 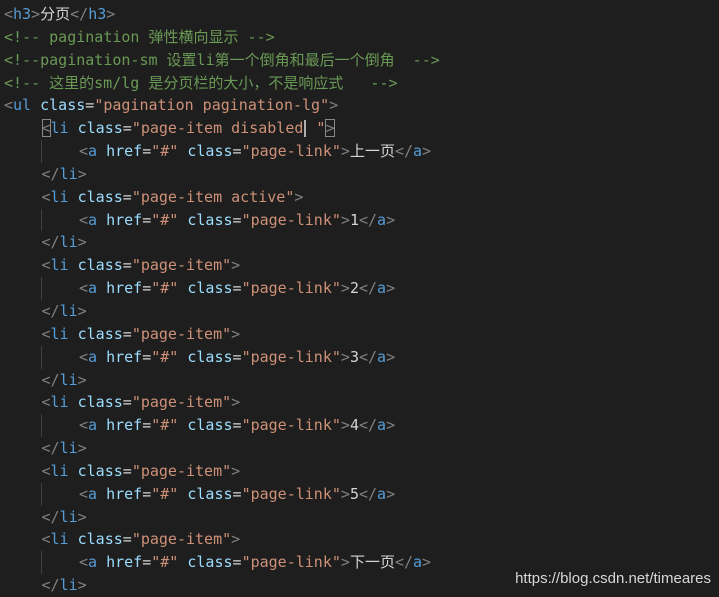 What do you see at coordinates (359, 14) in the screenshot?
I see `code-line: <h3>分页</h3>` at bounding box center [359, 14].